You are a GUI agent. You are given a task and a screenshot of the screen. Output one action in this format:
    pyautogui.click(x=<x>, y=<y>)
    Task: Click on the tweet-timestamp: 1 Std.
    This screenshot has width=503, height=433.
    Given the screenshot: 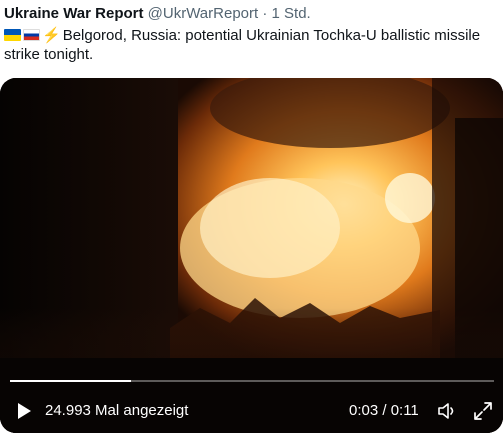 What is the action you would take?
    pyautogui.click(x=291, y=13)
    